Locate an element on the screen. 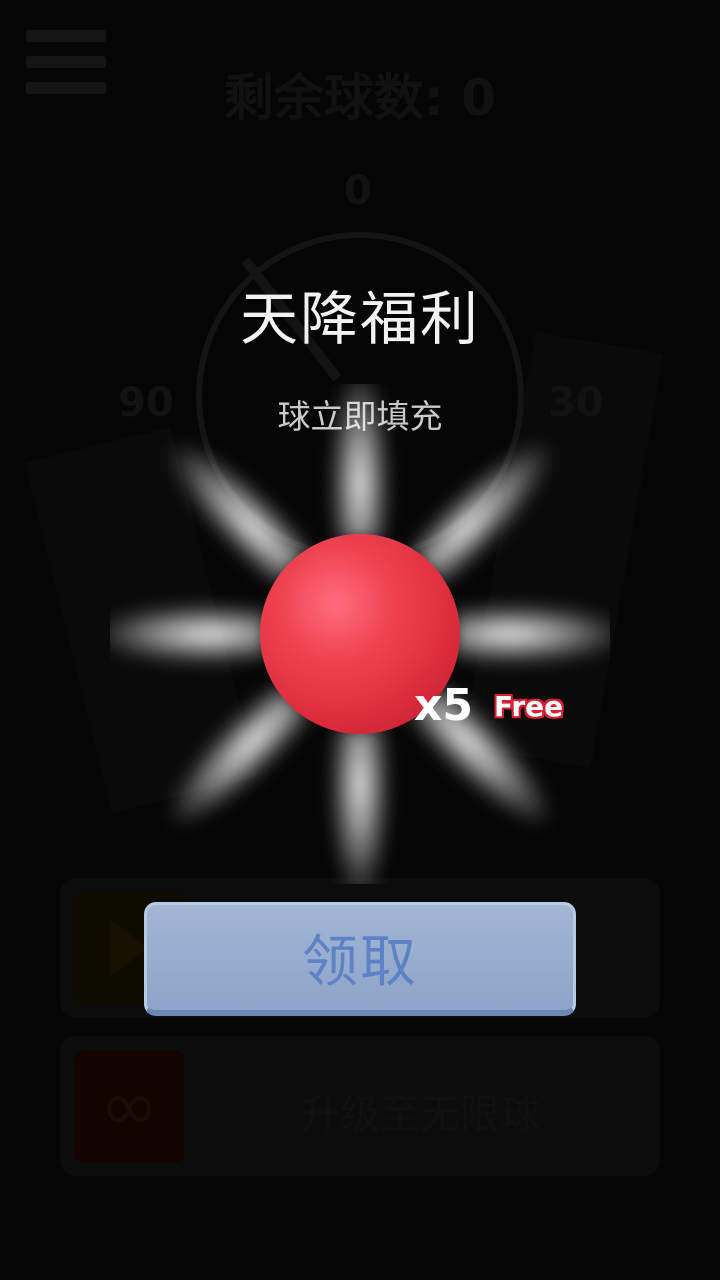 The height and width of the screenshot is (1280, 720). popup-title: 天降福利 is located at coordinates (359, 319).